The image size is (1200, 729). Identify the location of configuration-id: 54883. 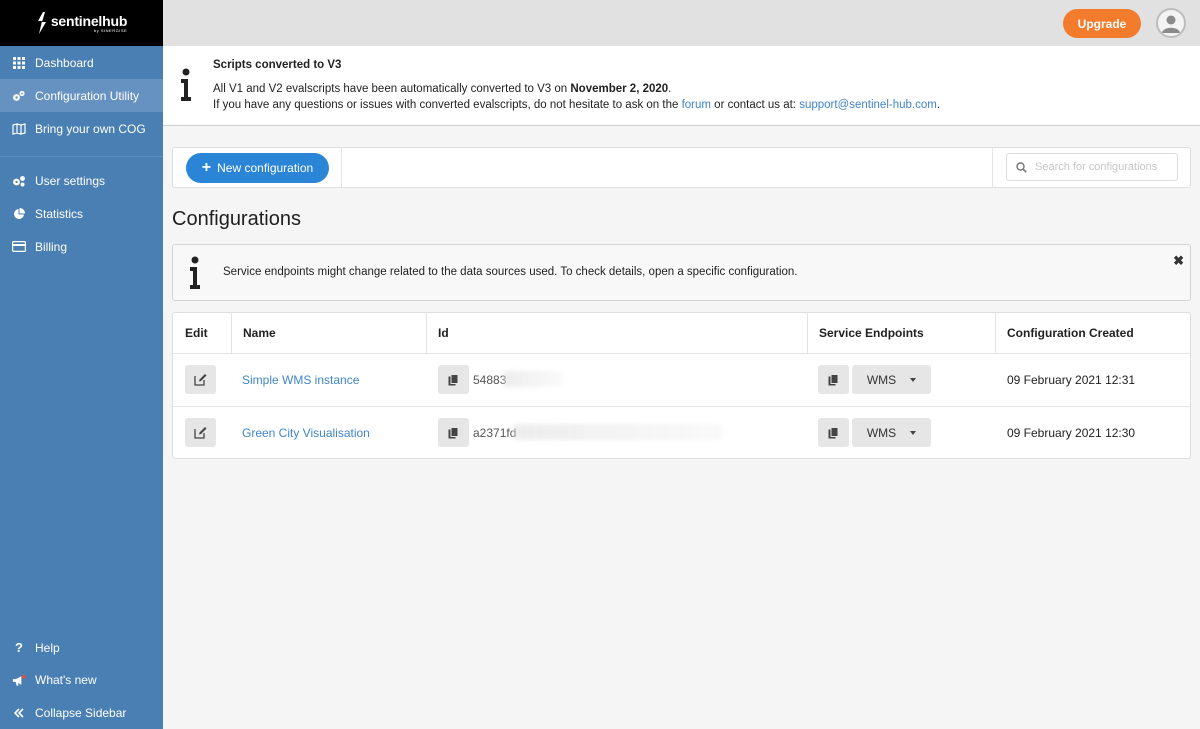
(490, 380).